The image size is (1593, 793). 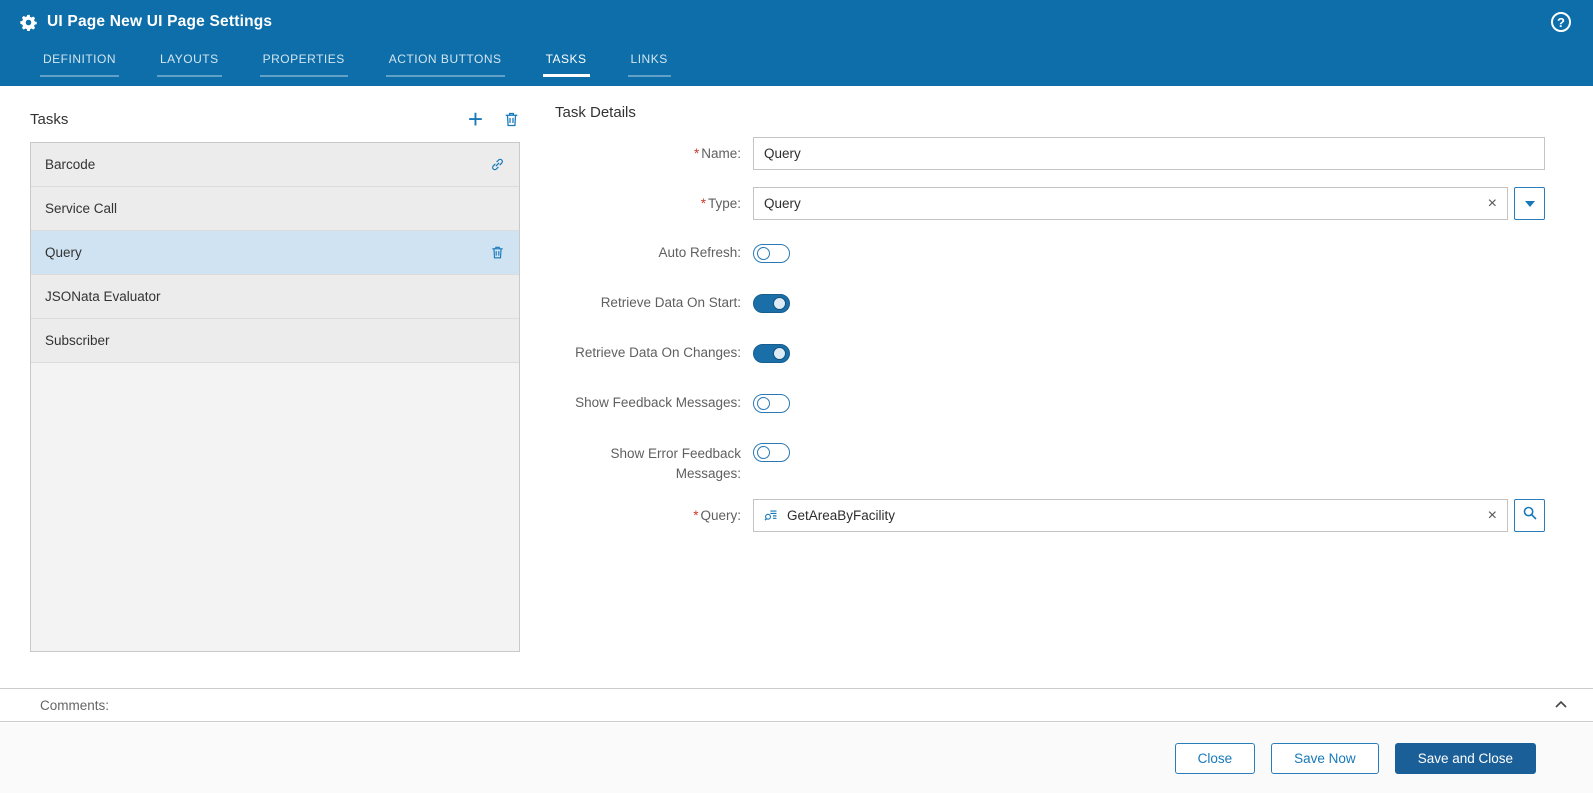 What do you see at coordinates (63, 252) in the screenshot?
I see `task-item-label: Query` at bounding box center [63, 252].